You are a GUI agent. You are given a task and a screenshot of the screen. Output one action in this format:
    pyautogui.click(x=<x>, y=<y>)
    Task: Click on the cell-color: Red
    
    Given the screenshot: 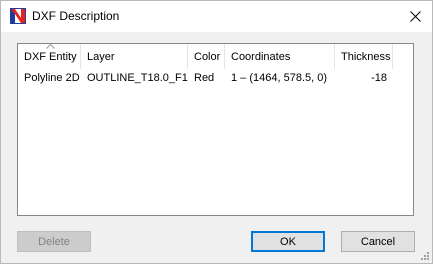 What is the action you would take?
    pyautogui.click(x=204, y=78)
    